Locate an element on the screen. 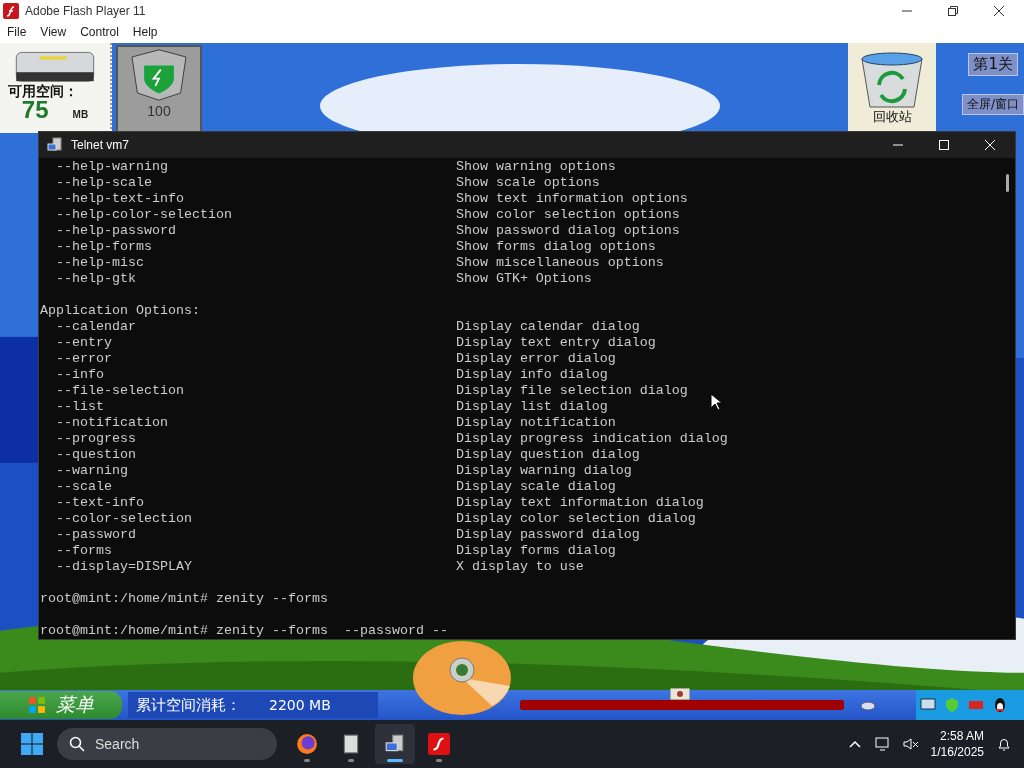 The image size is (1024, 768). option-name: --warning is located at coordinates (92, 471).